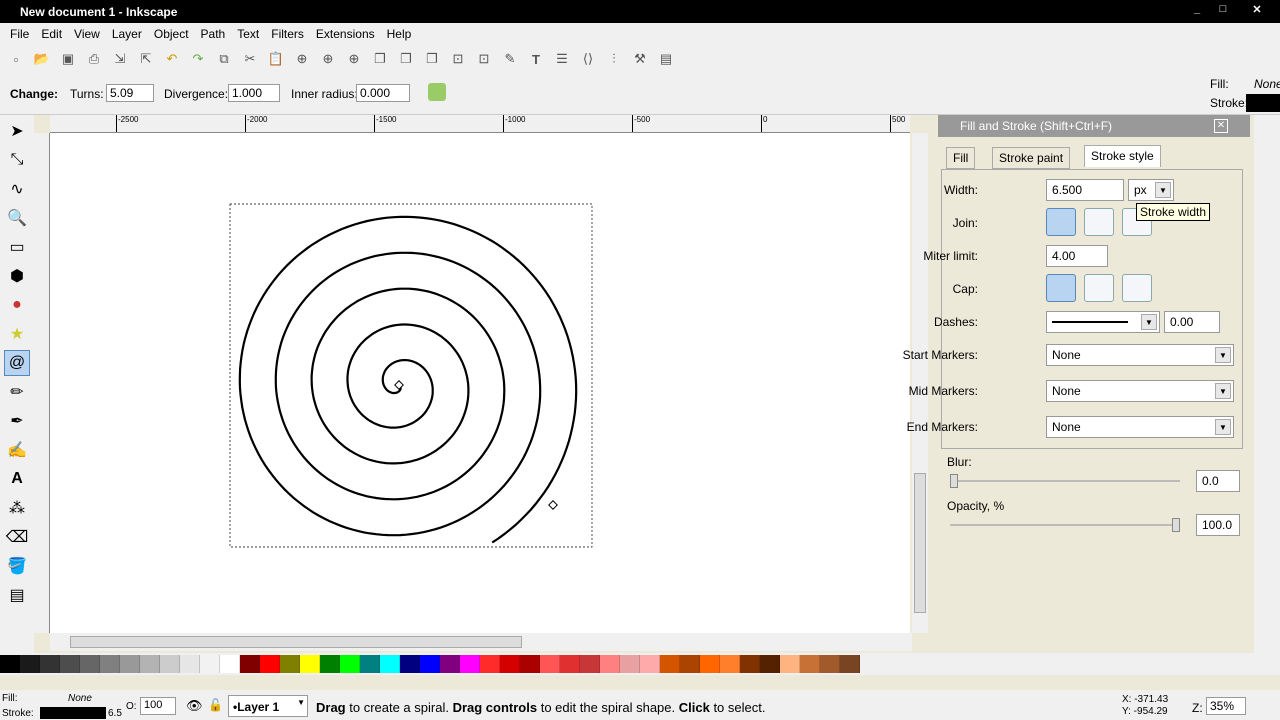 This screenshot has height=720, width=1280. What do you see at coordinates (94, 59) in the screenshot?
I see `print-icon: ⎙` at bounding box center [94, 59].